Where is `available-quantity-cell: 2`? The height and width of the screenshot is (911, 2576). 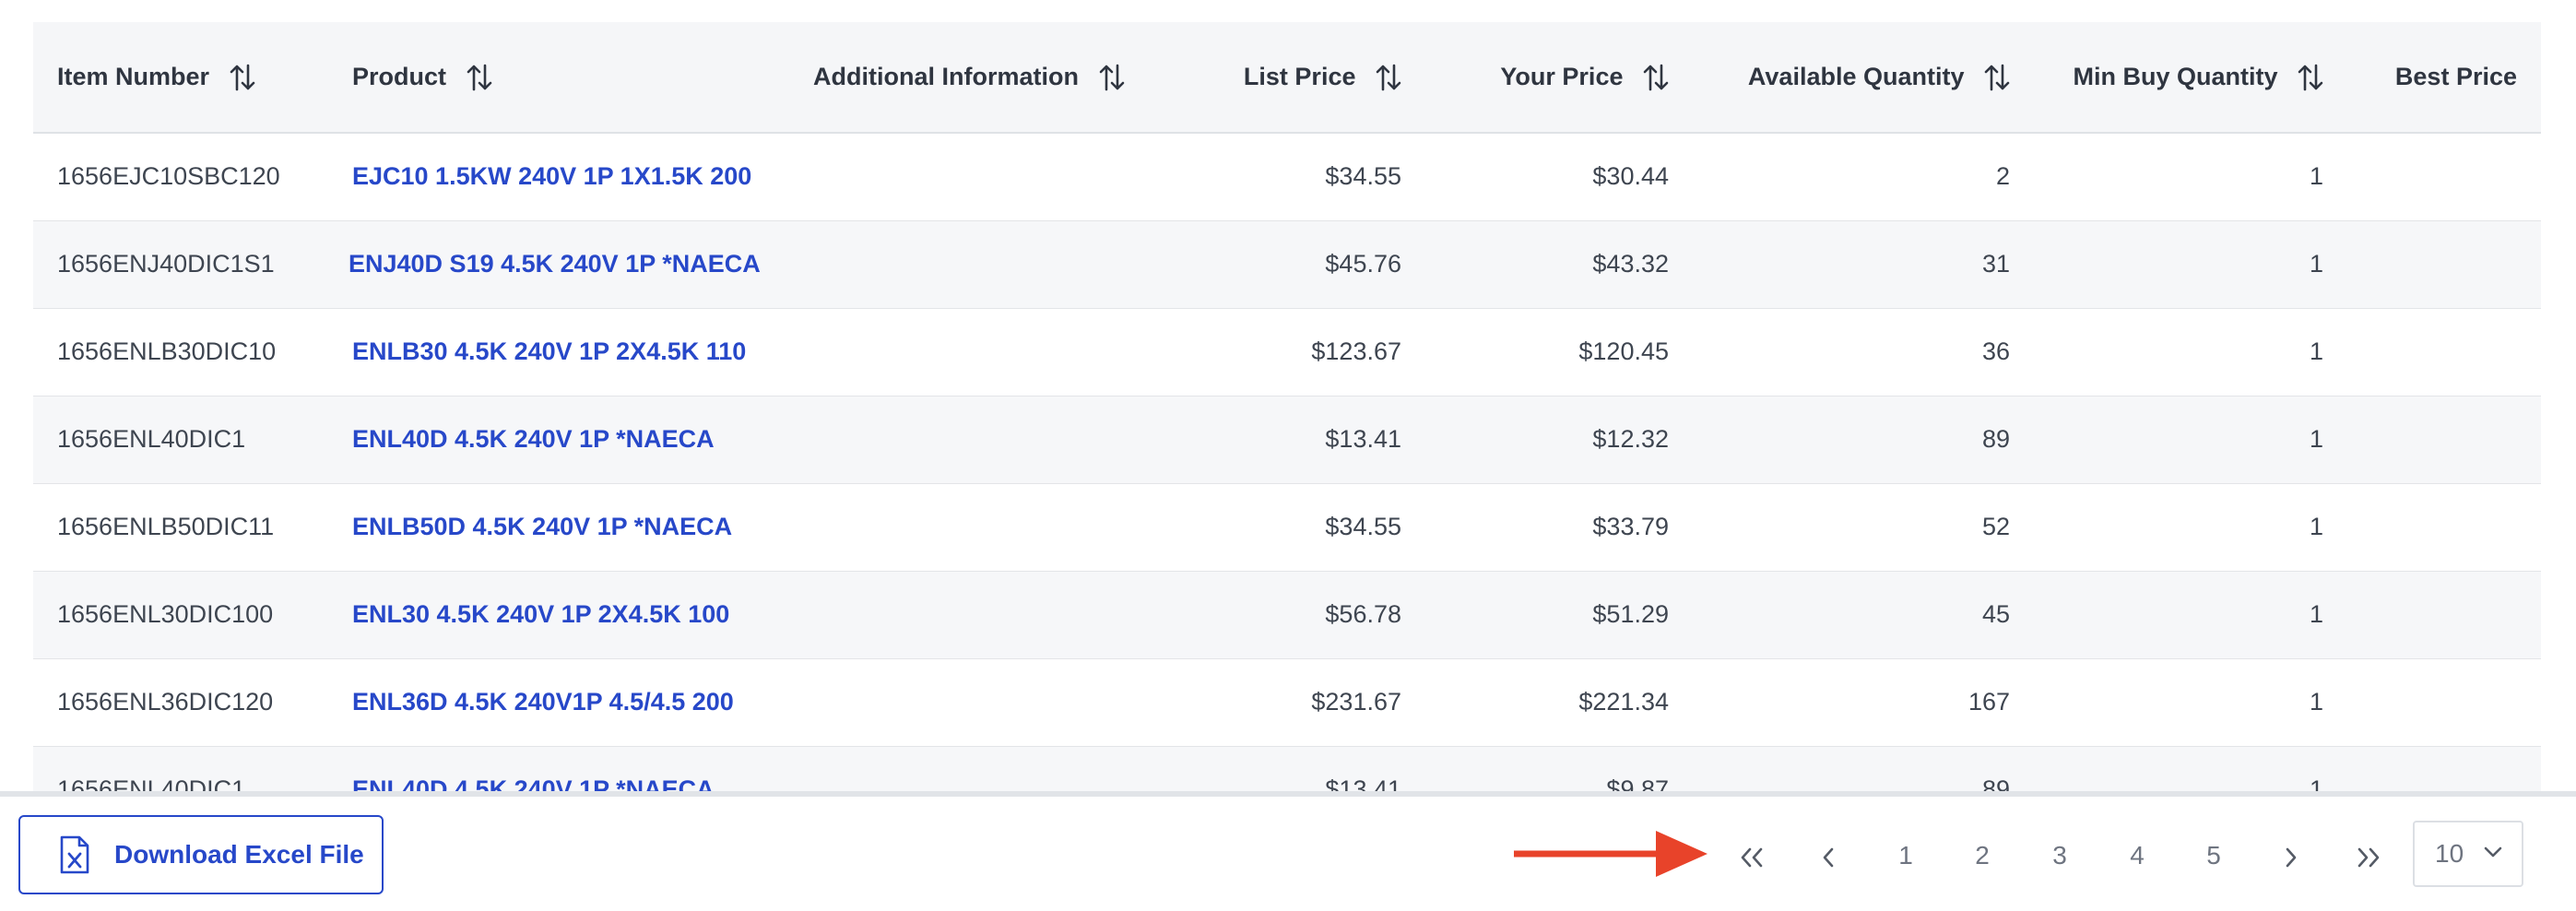
available-quantity-cell: 2 is located at coordinates (1863, 177).